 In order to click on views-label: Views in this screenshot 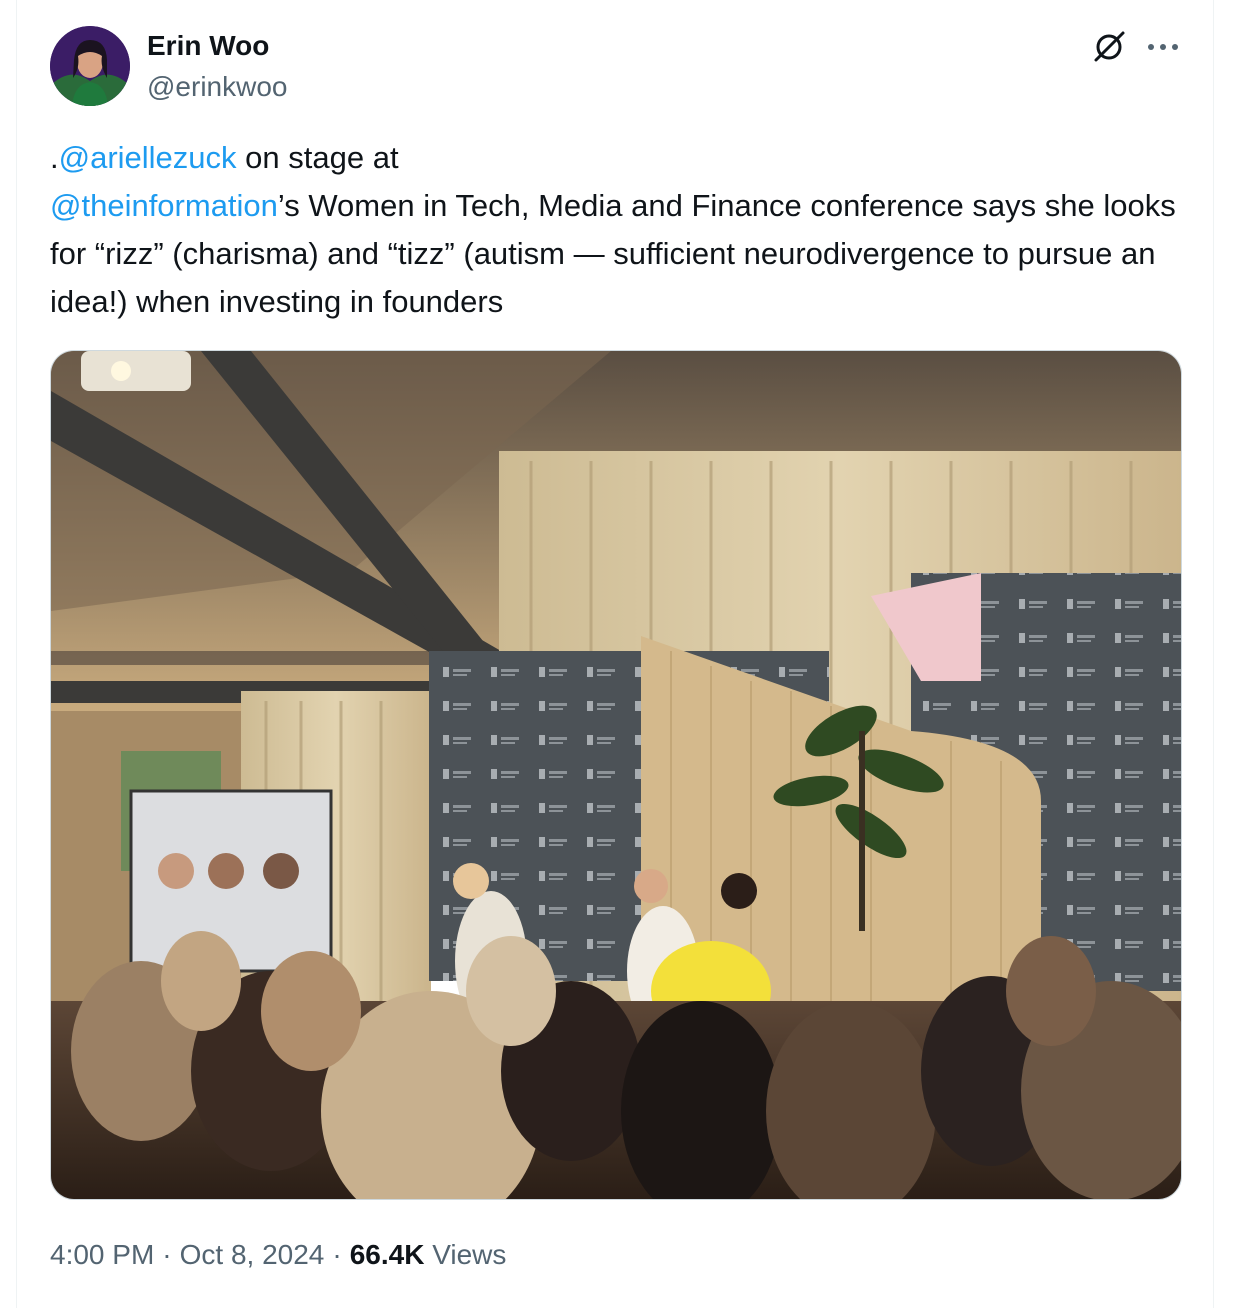, I will do `click(469, 1254)`.